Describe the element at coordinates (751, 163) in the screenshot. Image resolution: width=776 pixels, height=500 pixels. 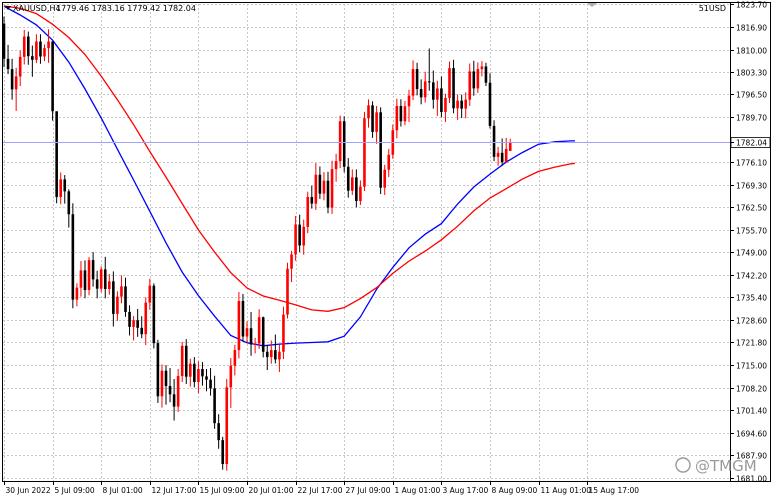
I see `y-tick-label: 1776.10` at that location.